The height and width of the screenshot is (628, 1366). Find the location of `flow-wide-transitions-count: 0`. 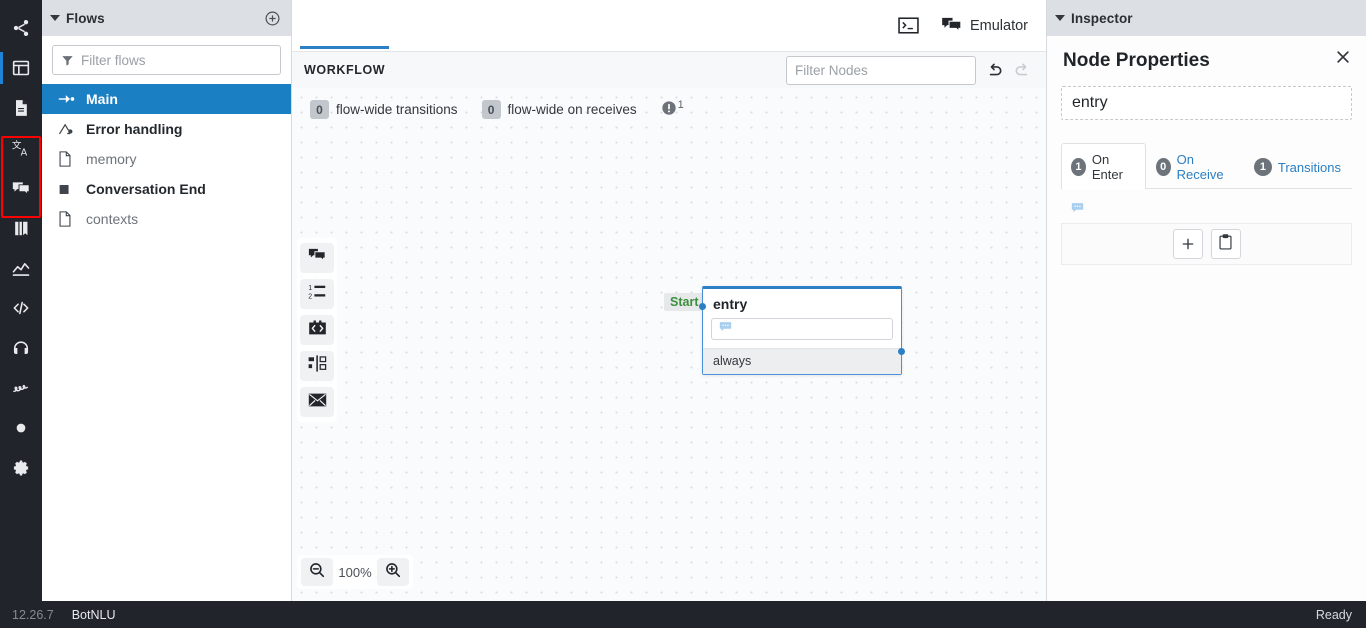

flow-wide-transitions-count: 0 is located at coordinates (319, 109).